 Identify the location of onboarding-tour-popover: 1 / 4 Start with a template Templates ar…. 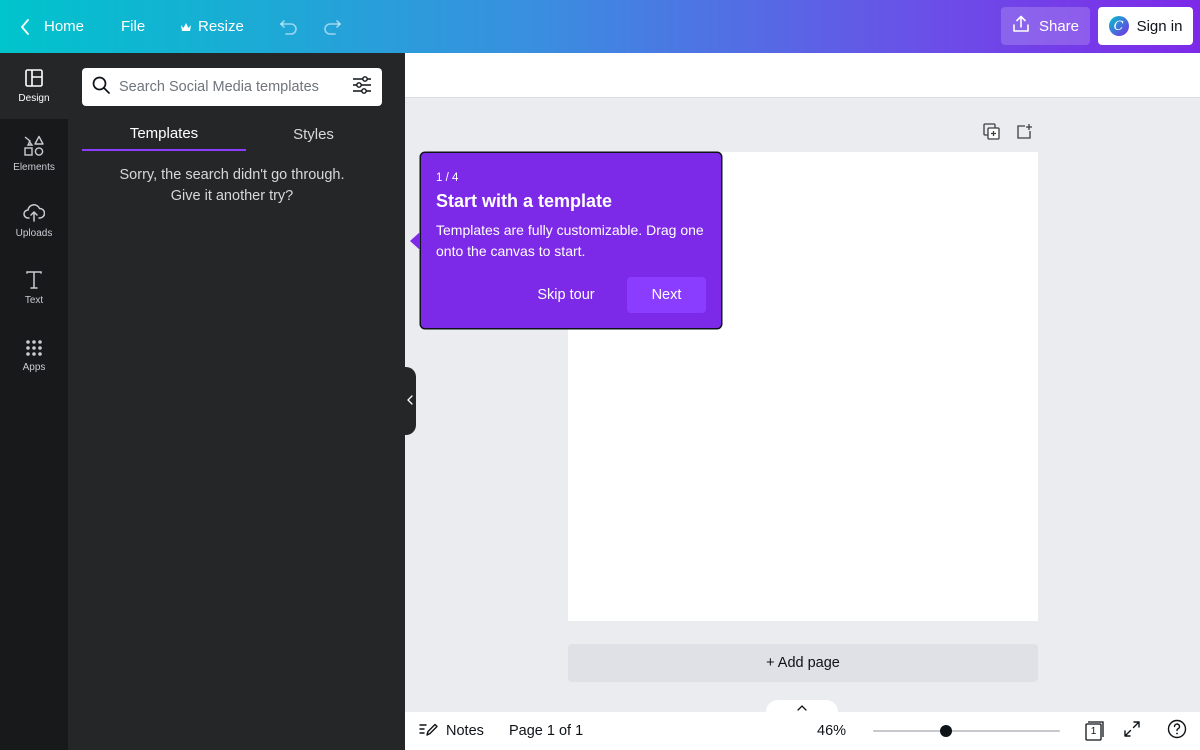
(565, 240).